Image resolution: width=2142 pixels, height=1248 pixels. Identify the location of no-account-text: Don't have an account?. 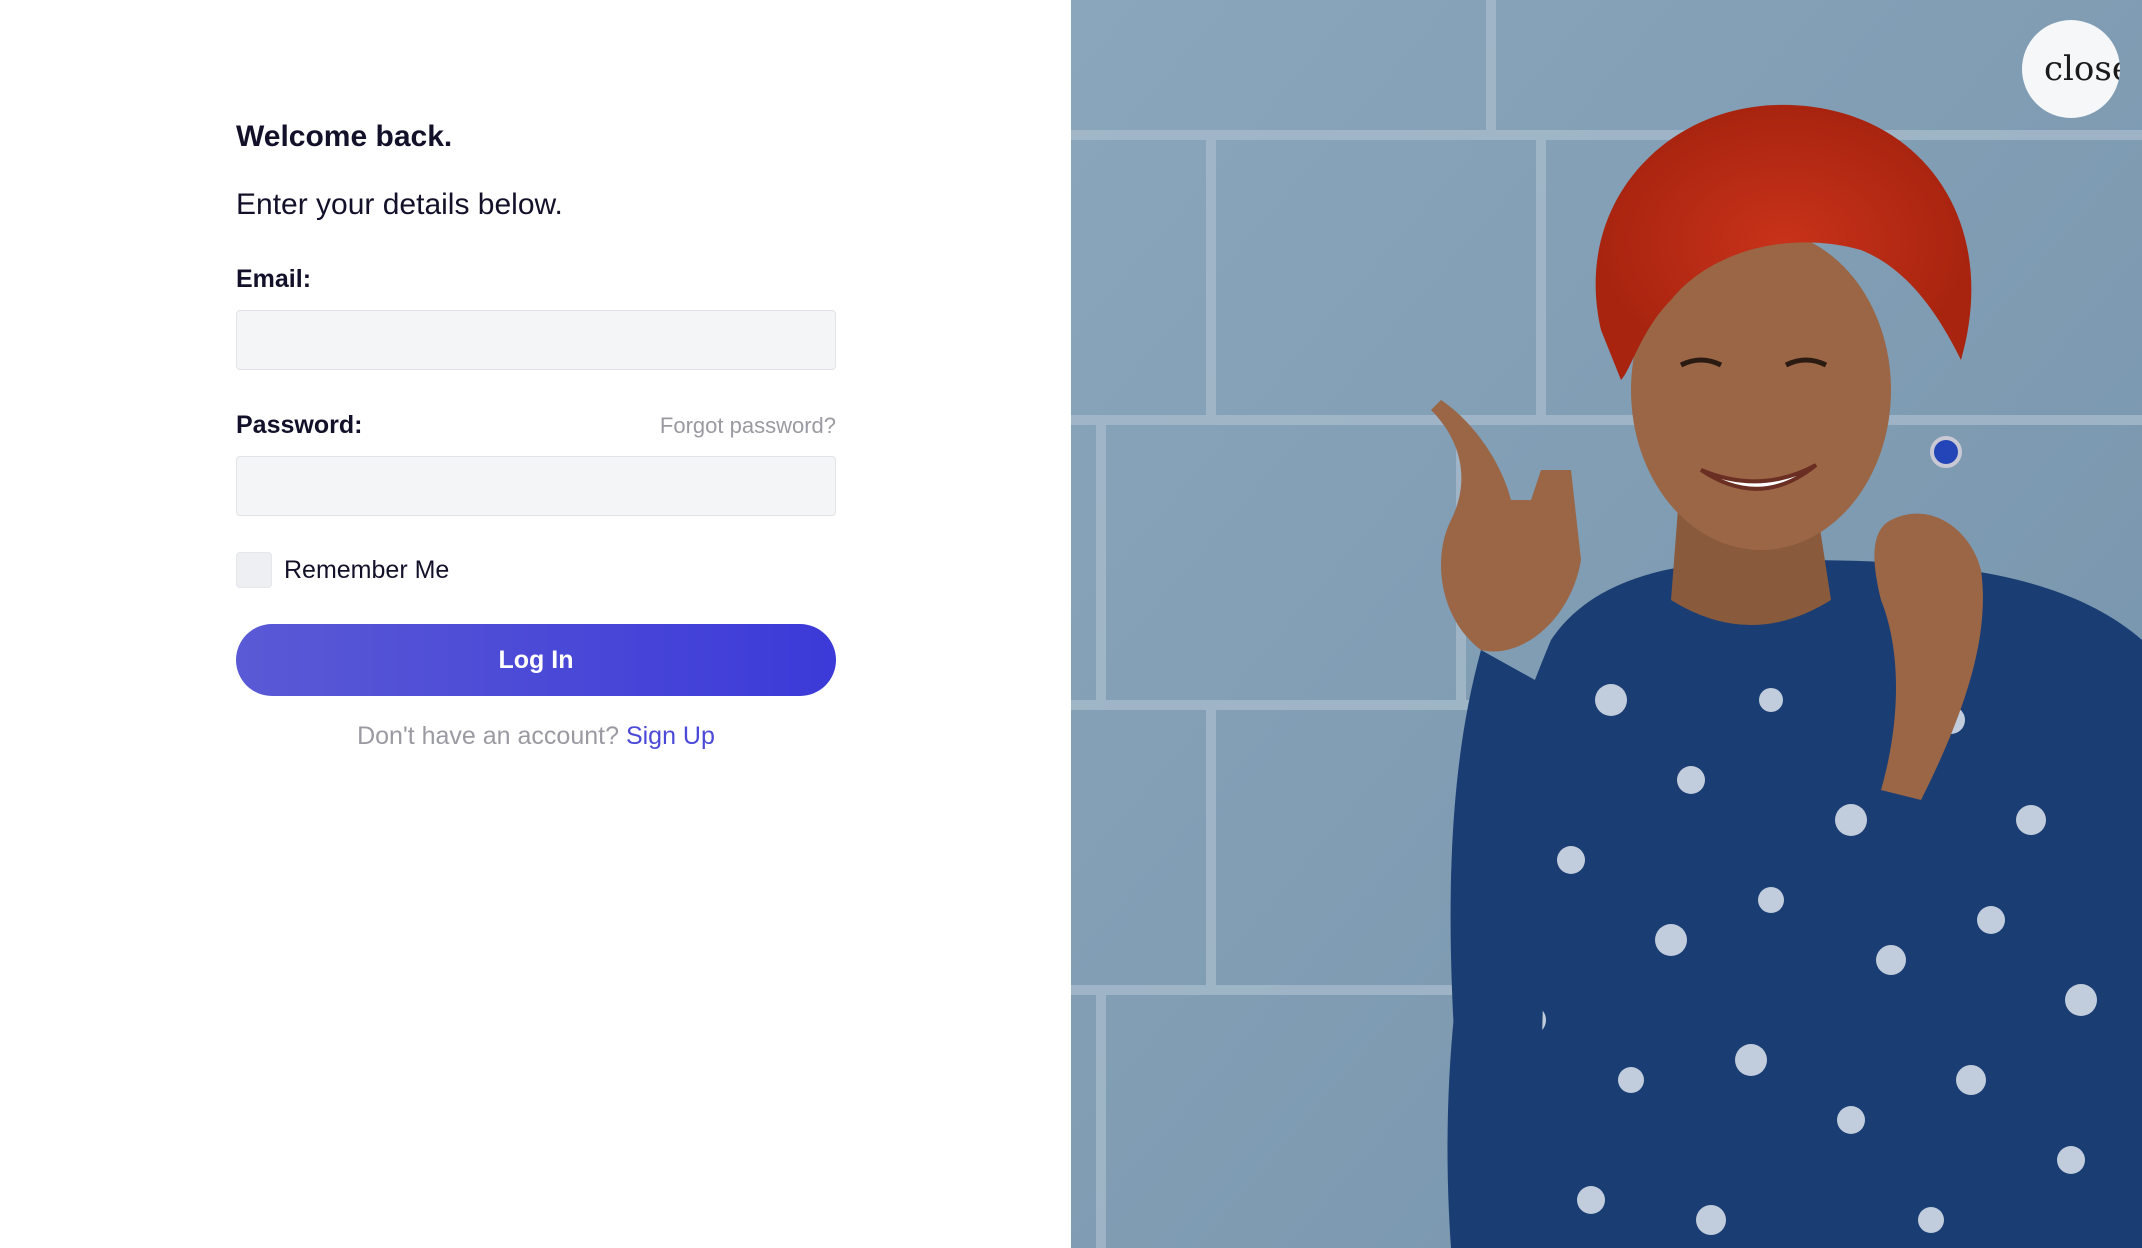
(488, 736).